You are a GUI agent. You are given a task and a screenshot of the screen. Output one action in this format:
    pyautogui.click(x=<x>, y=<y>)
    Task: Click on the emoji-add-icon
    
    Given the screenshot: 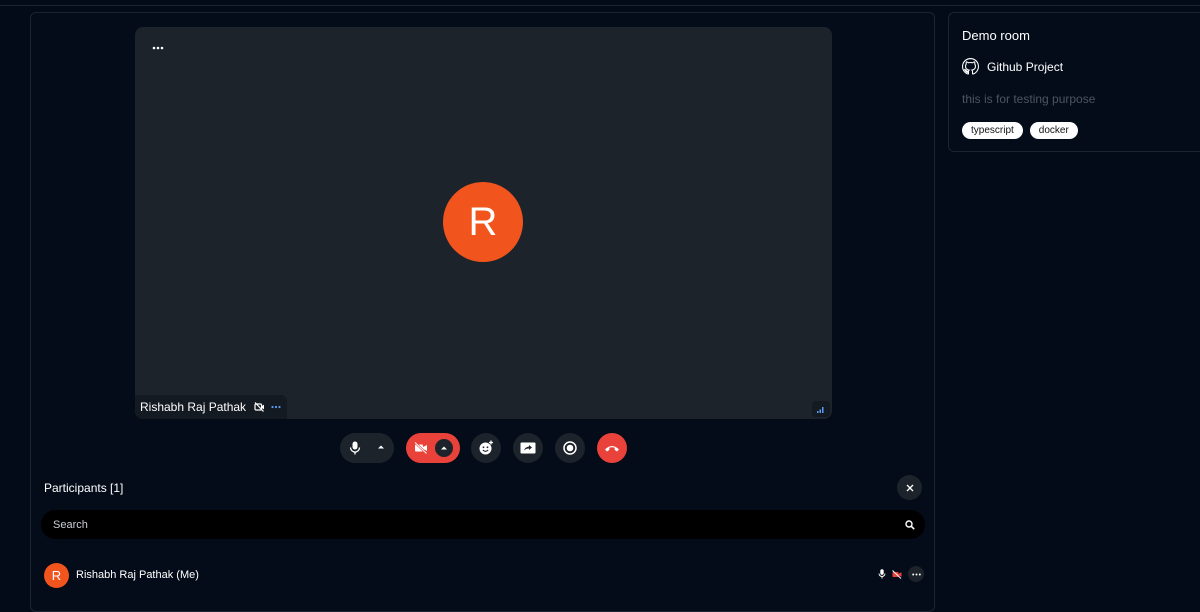 What is the action you would take?
    pyautogui.click(x=486, y=447)
    